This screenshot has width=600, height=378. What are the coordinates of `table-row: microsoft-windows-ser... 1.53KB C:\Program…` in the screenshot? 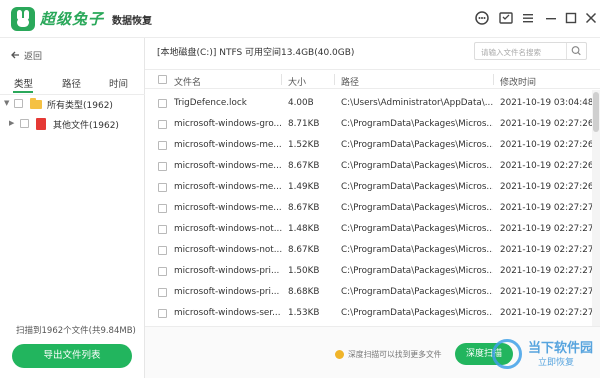 It's located at (369, 313).